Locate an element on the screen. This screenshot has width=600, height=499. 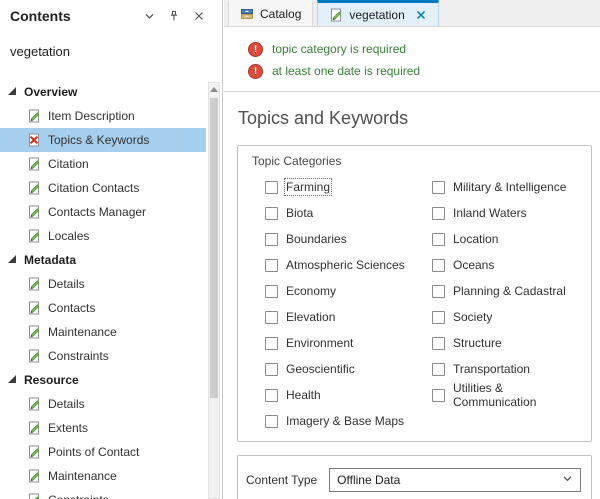
topic-checkbox-society: Society is located at coordinates (505, 317).